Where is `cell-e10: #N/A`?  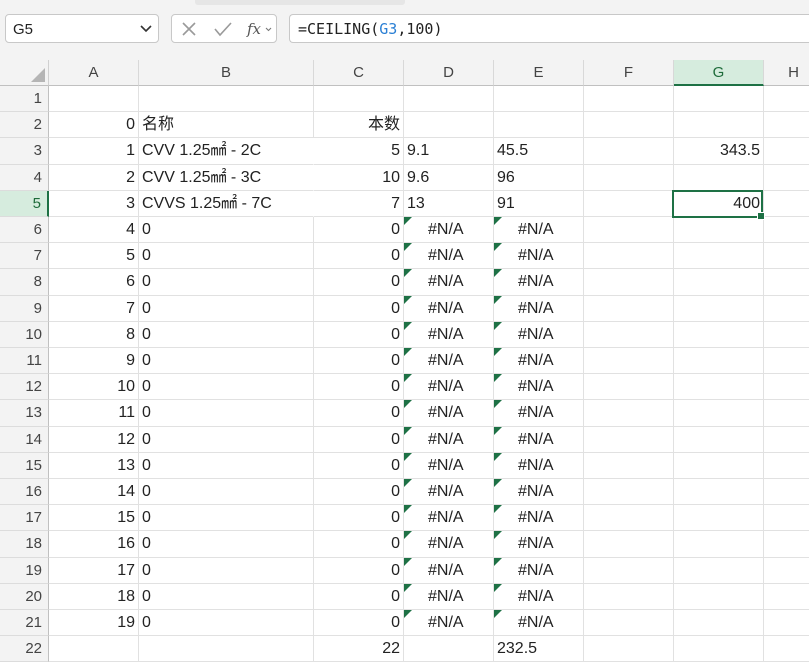 cell-e10: #N/A is located at coordinates (539, 334).